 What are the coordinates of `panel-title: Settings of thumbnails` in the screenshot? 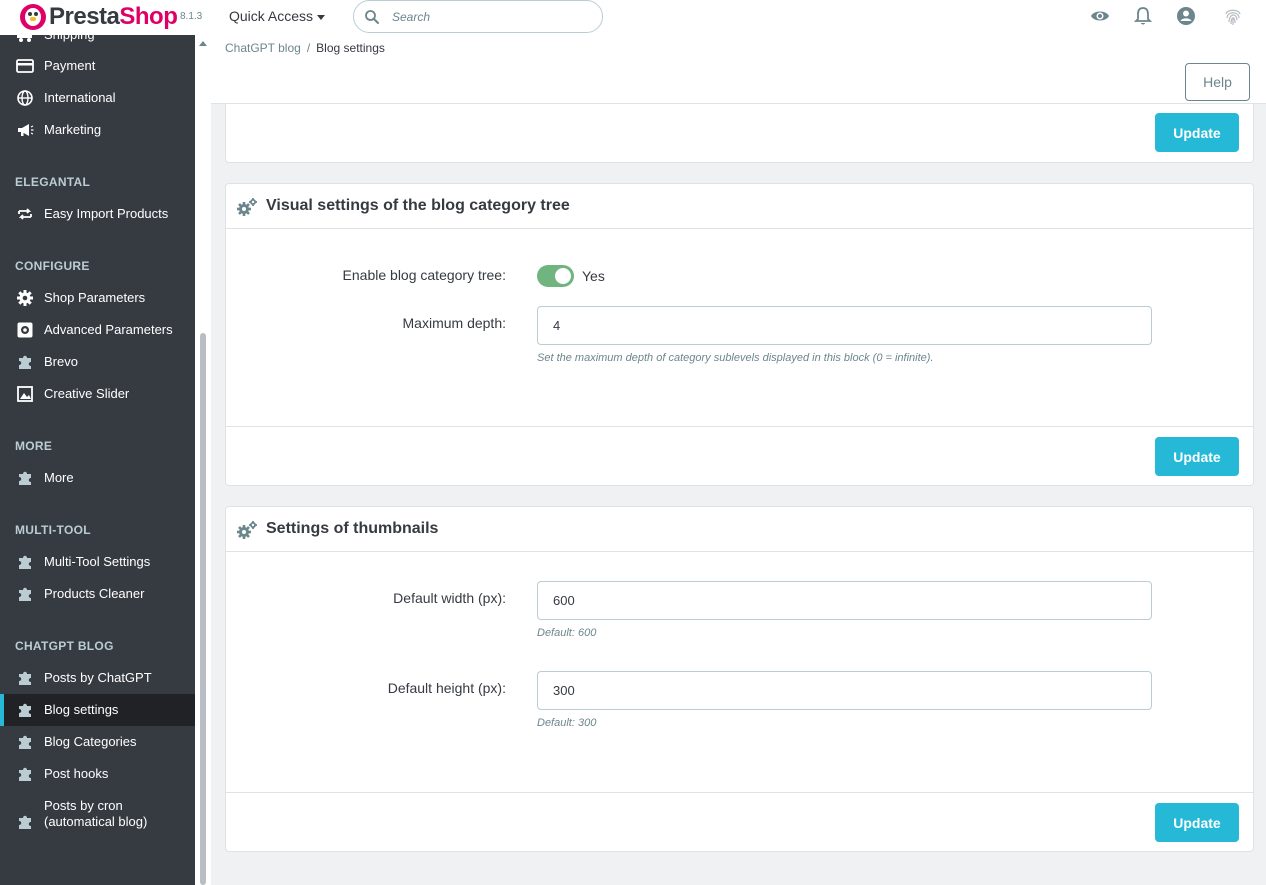 It's located at (352, 528).